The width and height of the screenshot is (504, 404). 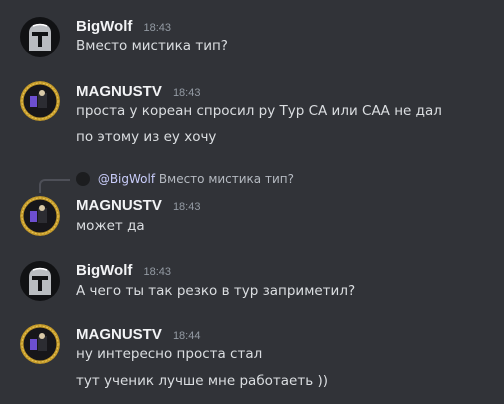 What do you see at coordinates (83, 179) in the screenshot?
I see `reply-avatar` at bounding box center [83, 179].